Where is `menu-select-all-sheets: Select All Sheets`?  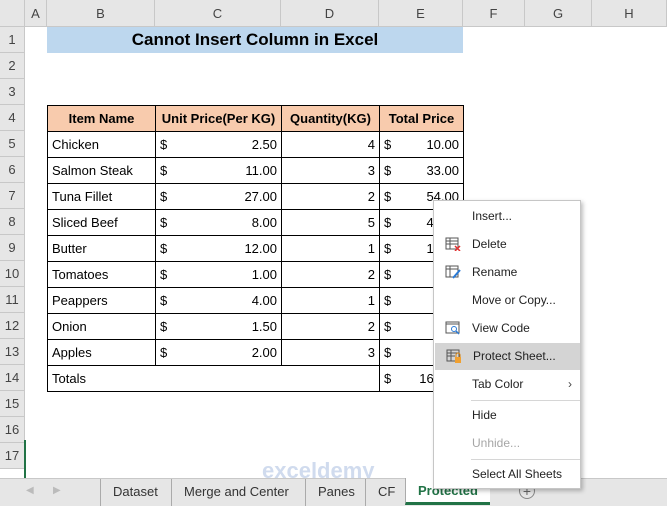
menu-select-all-sheets: Select All Sheets is located at coordinates (507, 474).